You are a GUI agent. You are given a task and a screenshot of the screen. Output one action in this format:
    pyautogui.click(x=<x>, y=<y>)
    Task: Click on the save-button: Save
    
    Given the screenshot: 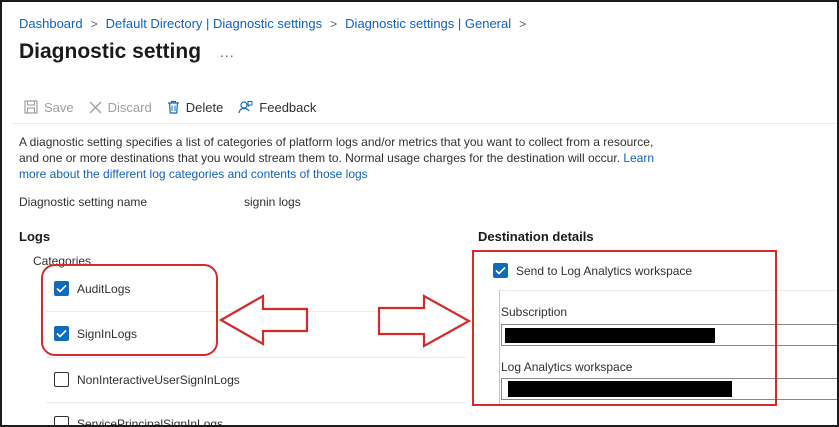 What is the action you would take?
    pyautogui.click(x=49, y=107)
    